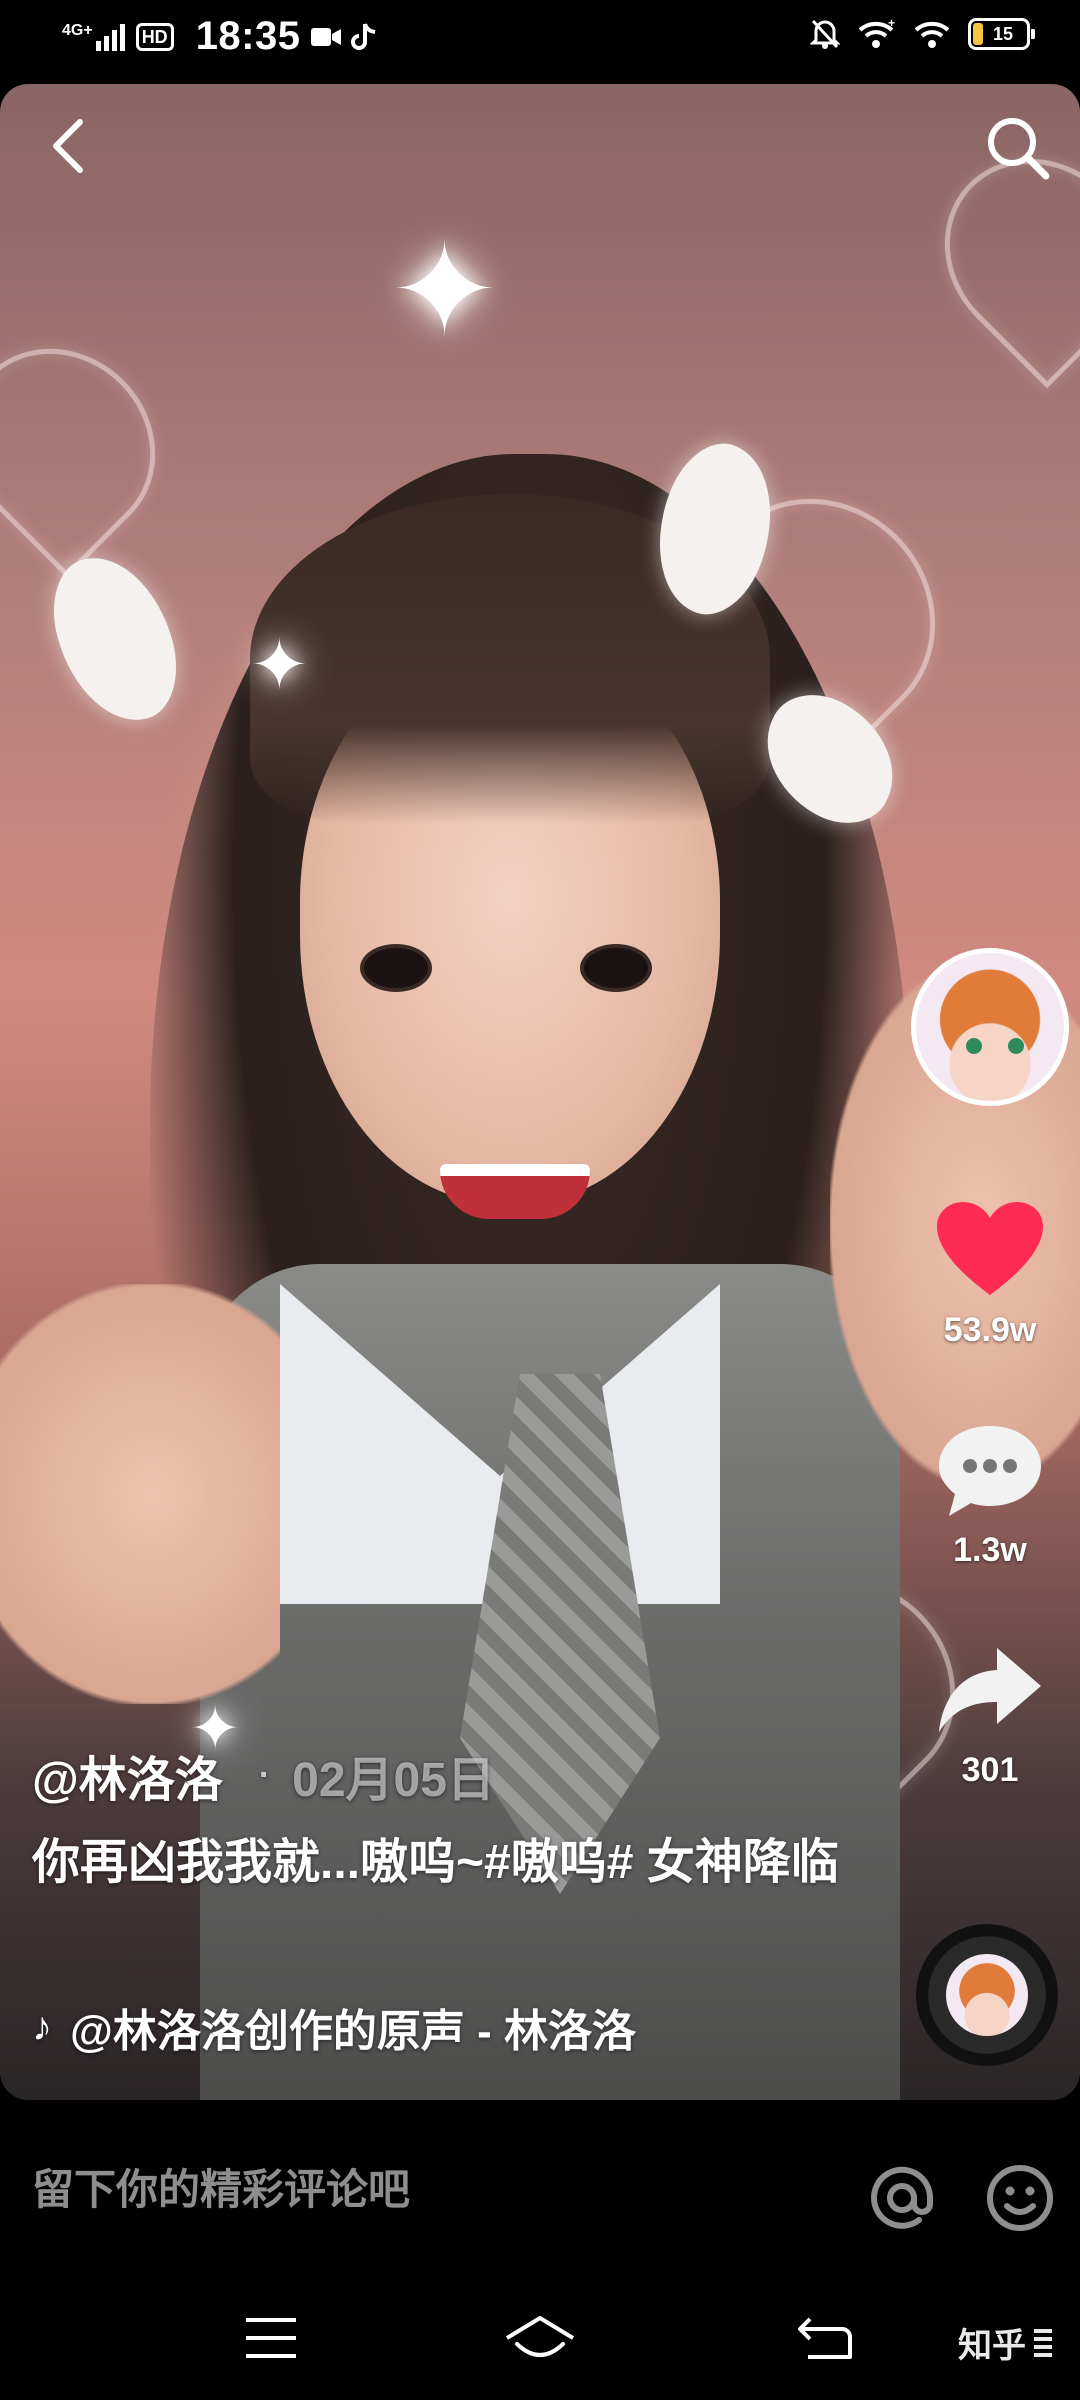 This screenshot has height=2400, width=1080. What do you see at coordinates (77, 30) in the screenshot?
I see `network-type: 4G+` at bounding box center [77, 30].